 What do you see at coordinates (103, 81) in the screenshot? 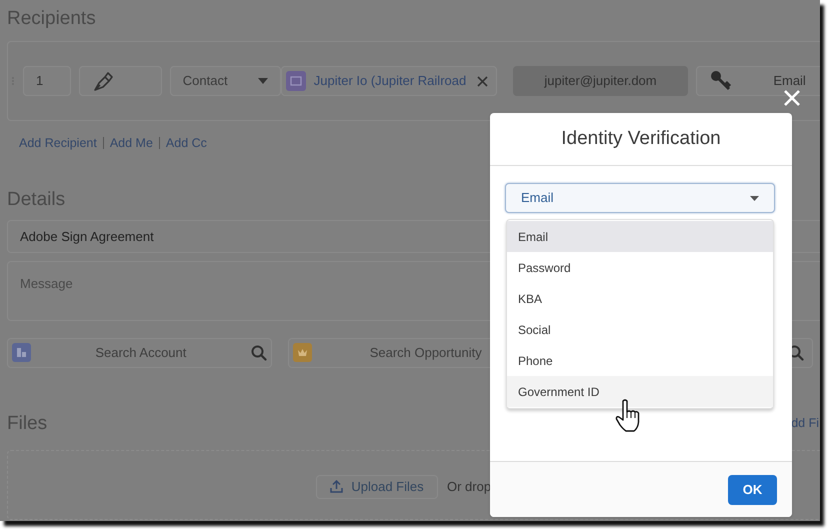
I see `pen-icon` at bounding box center [103, 81].